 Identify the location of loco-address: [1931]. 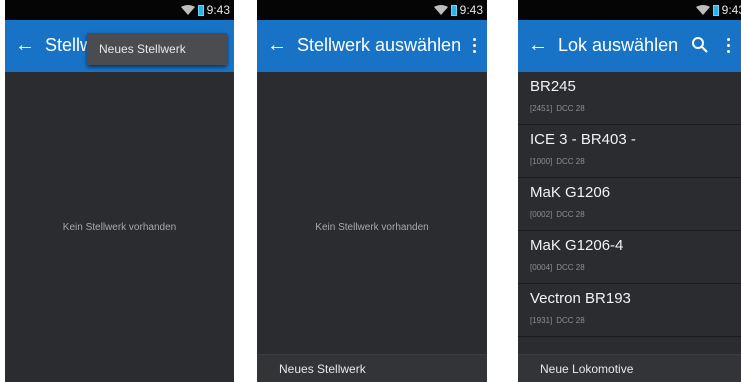
(541, 320).